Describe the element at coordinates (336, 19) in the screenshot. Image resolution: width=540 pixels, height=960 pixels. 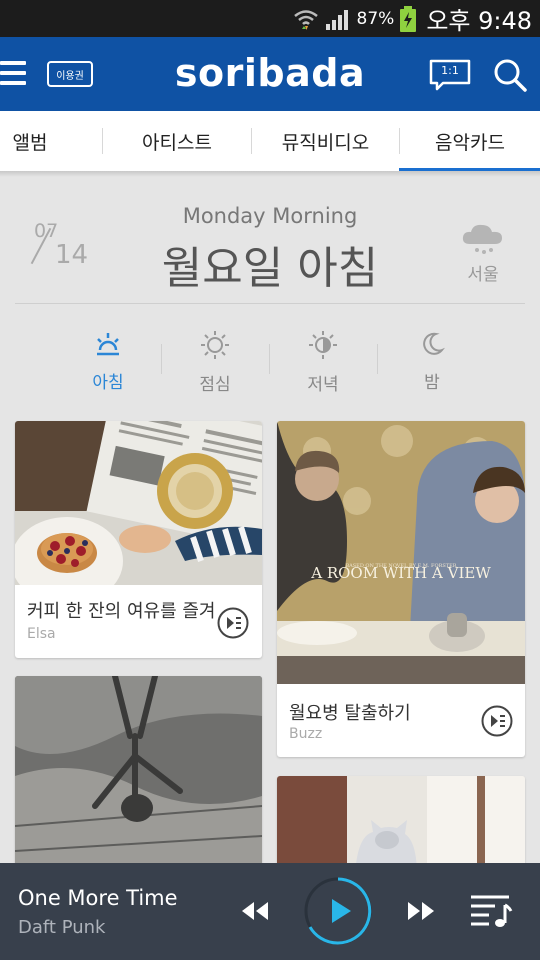
I see `signal-icon` at that location.